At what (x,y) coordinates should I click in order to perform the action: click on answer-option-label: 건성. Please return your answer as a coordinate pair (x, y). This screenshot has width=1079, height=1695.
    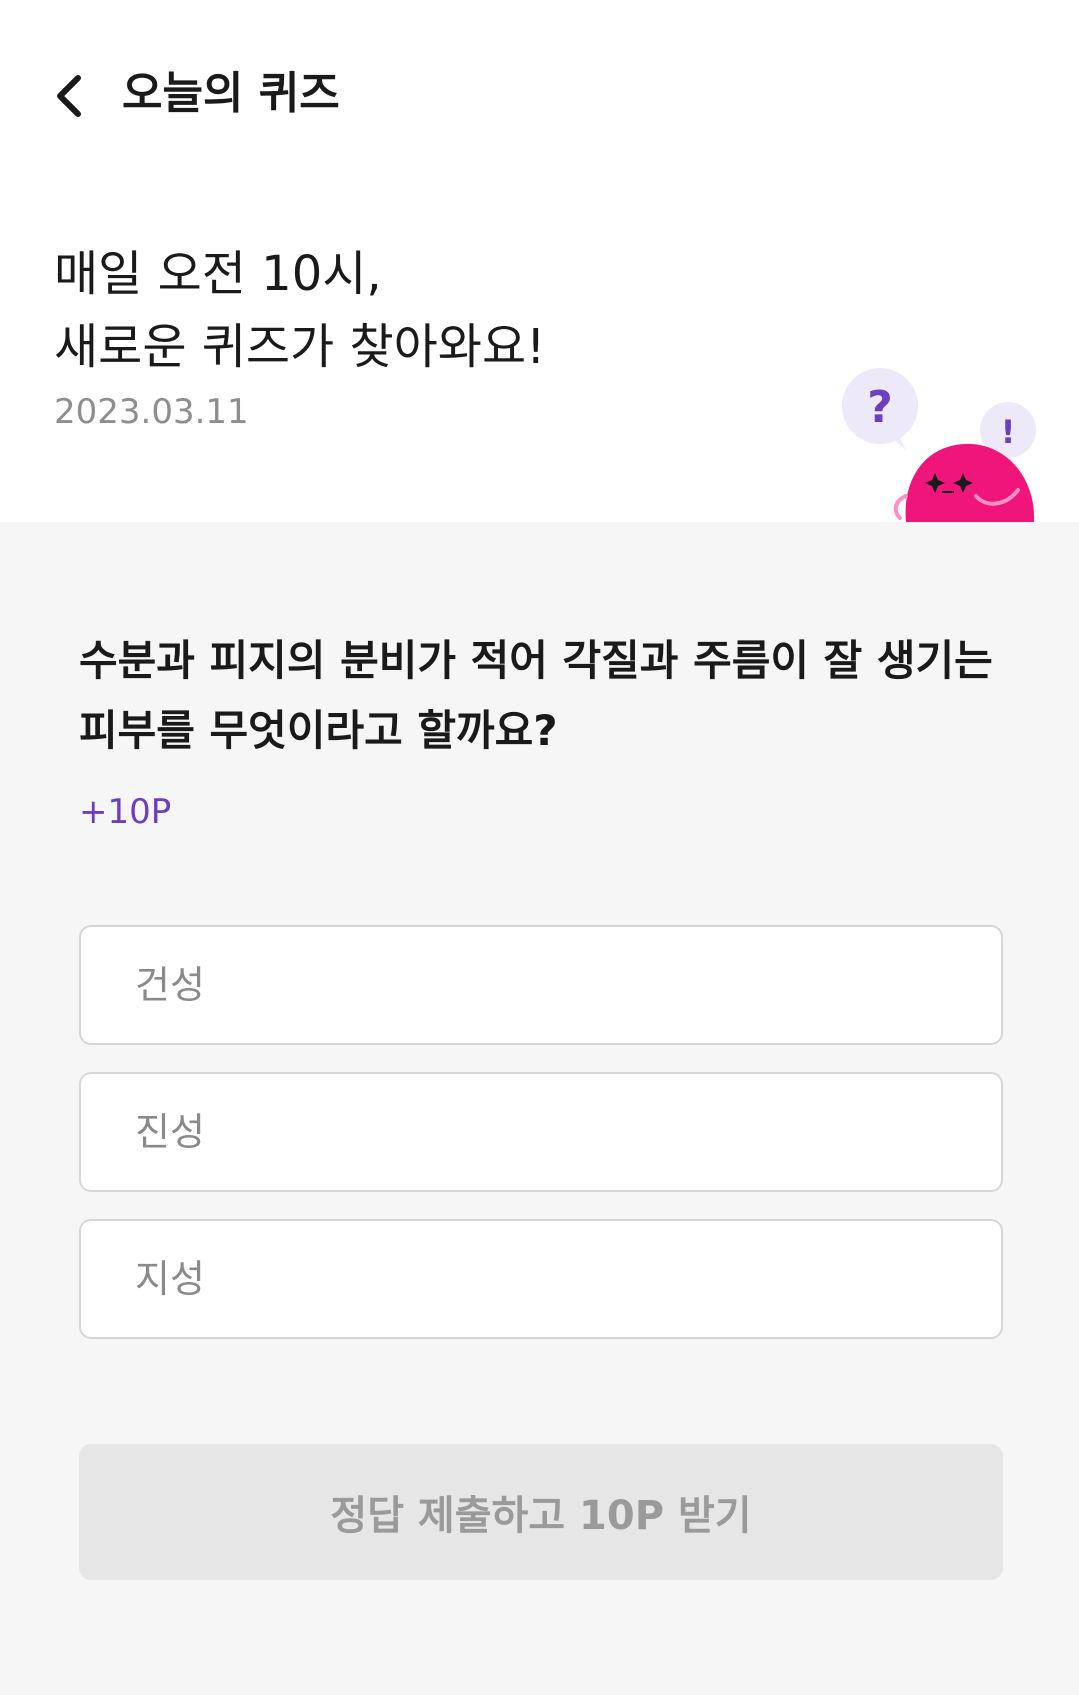
    Looking at the image, I should click on (170, 985).